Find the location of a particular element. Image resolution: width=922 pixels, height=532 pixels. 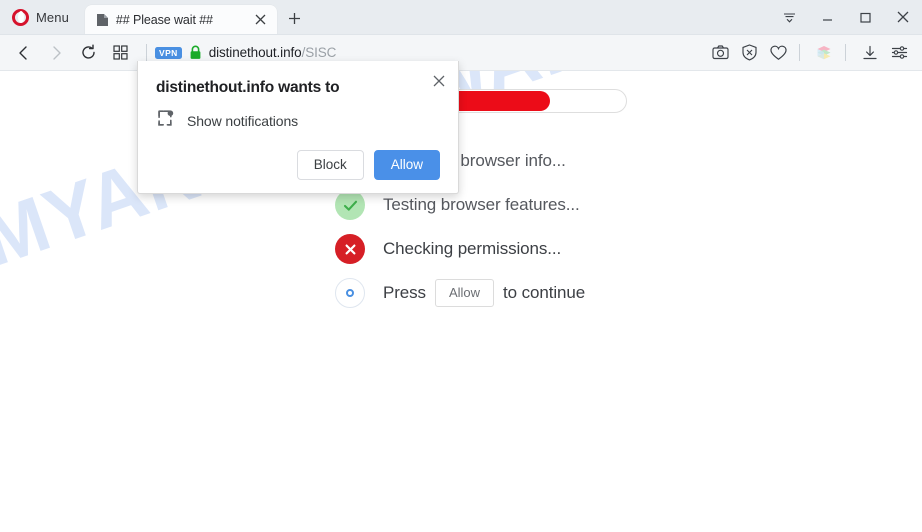

toolbar-actions is located at coordinates (808, 53).